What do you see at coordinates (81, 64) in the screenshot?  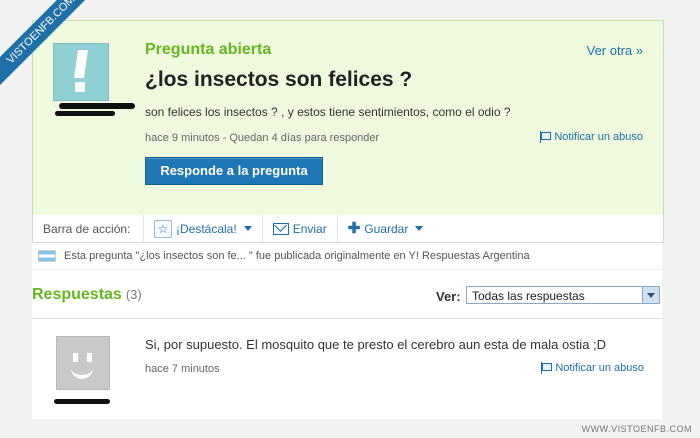 I see `exclamation-icon` at bounding box center [81, 64].